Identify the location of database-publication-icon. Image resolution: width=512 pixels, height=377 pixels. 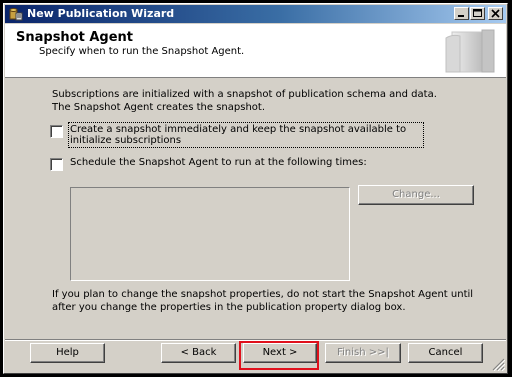
(16, 14).